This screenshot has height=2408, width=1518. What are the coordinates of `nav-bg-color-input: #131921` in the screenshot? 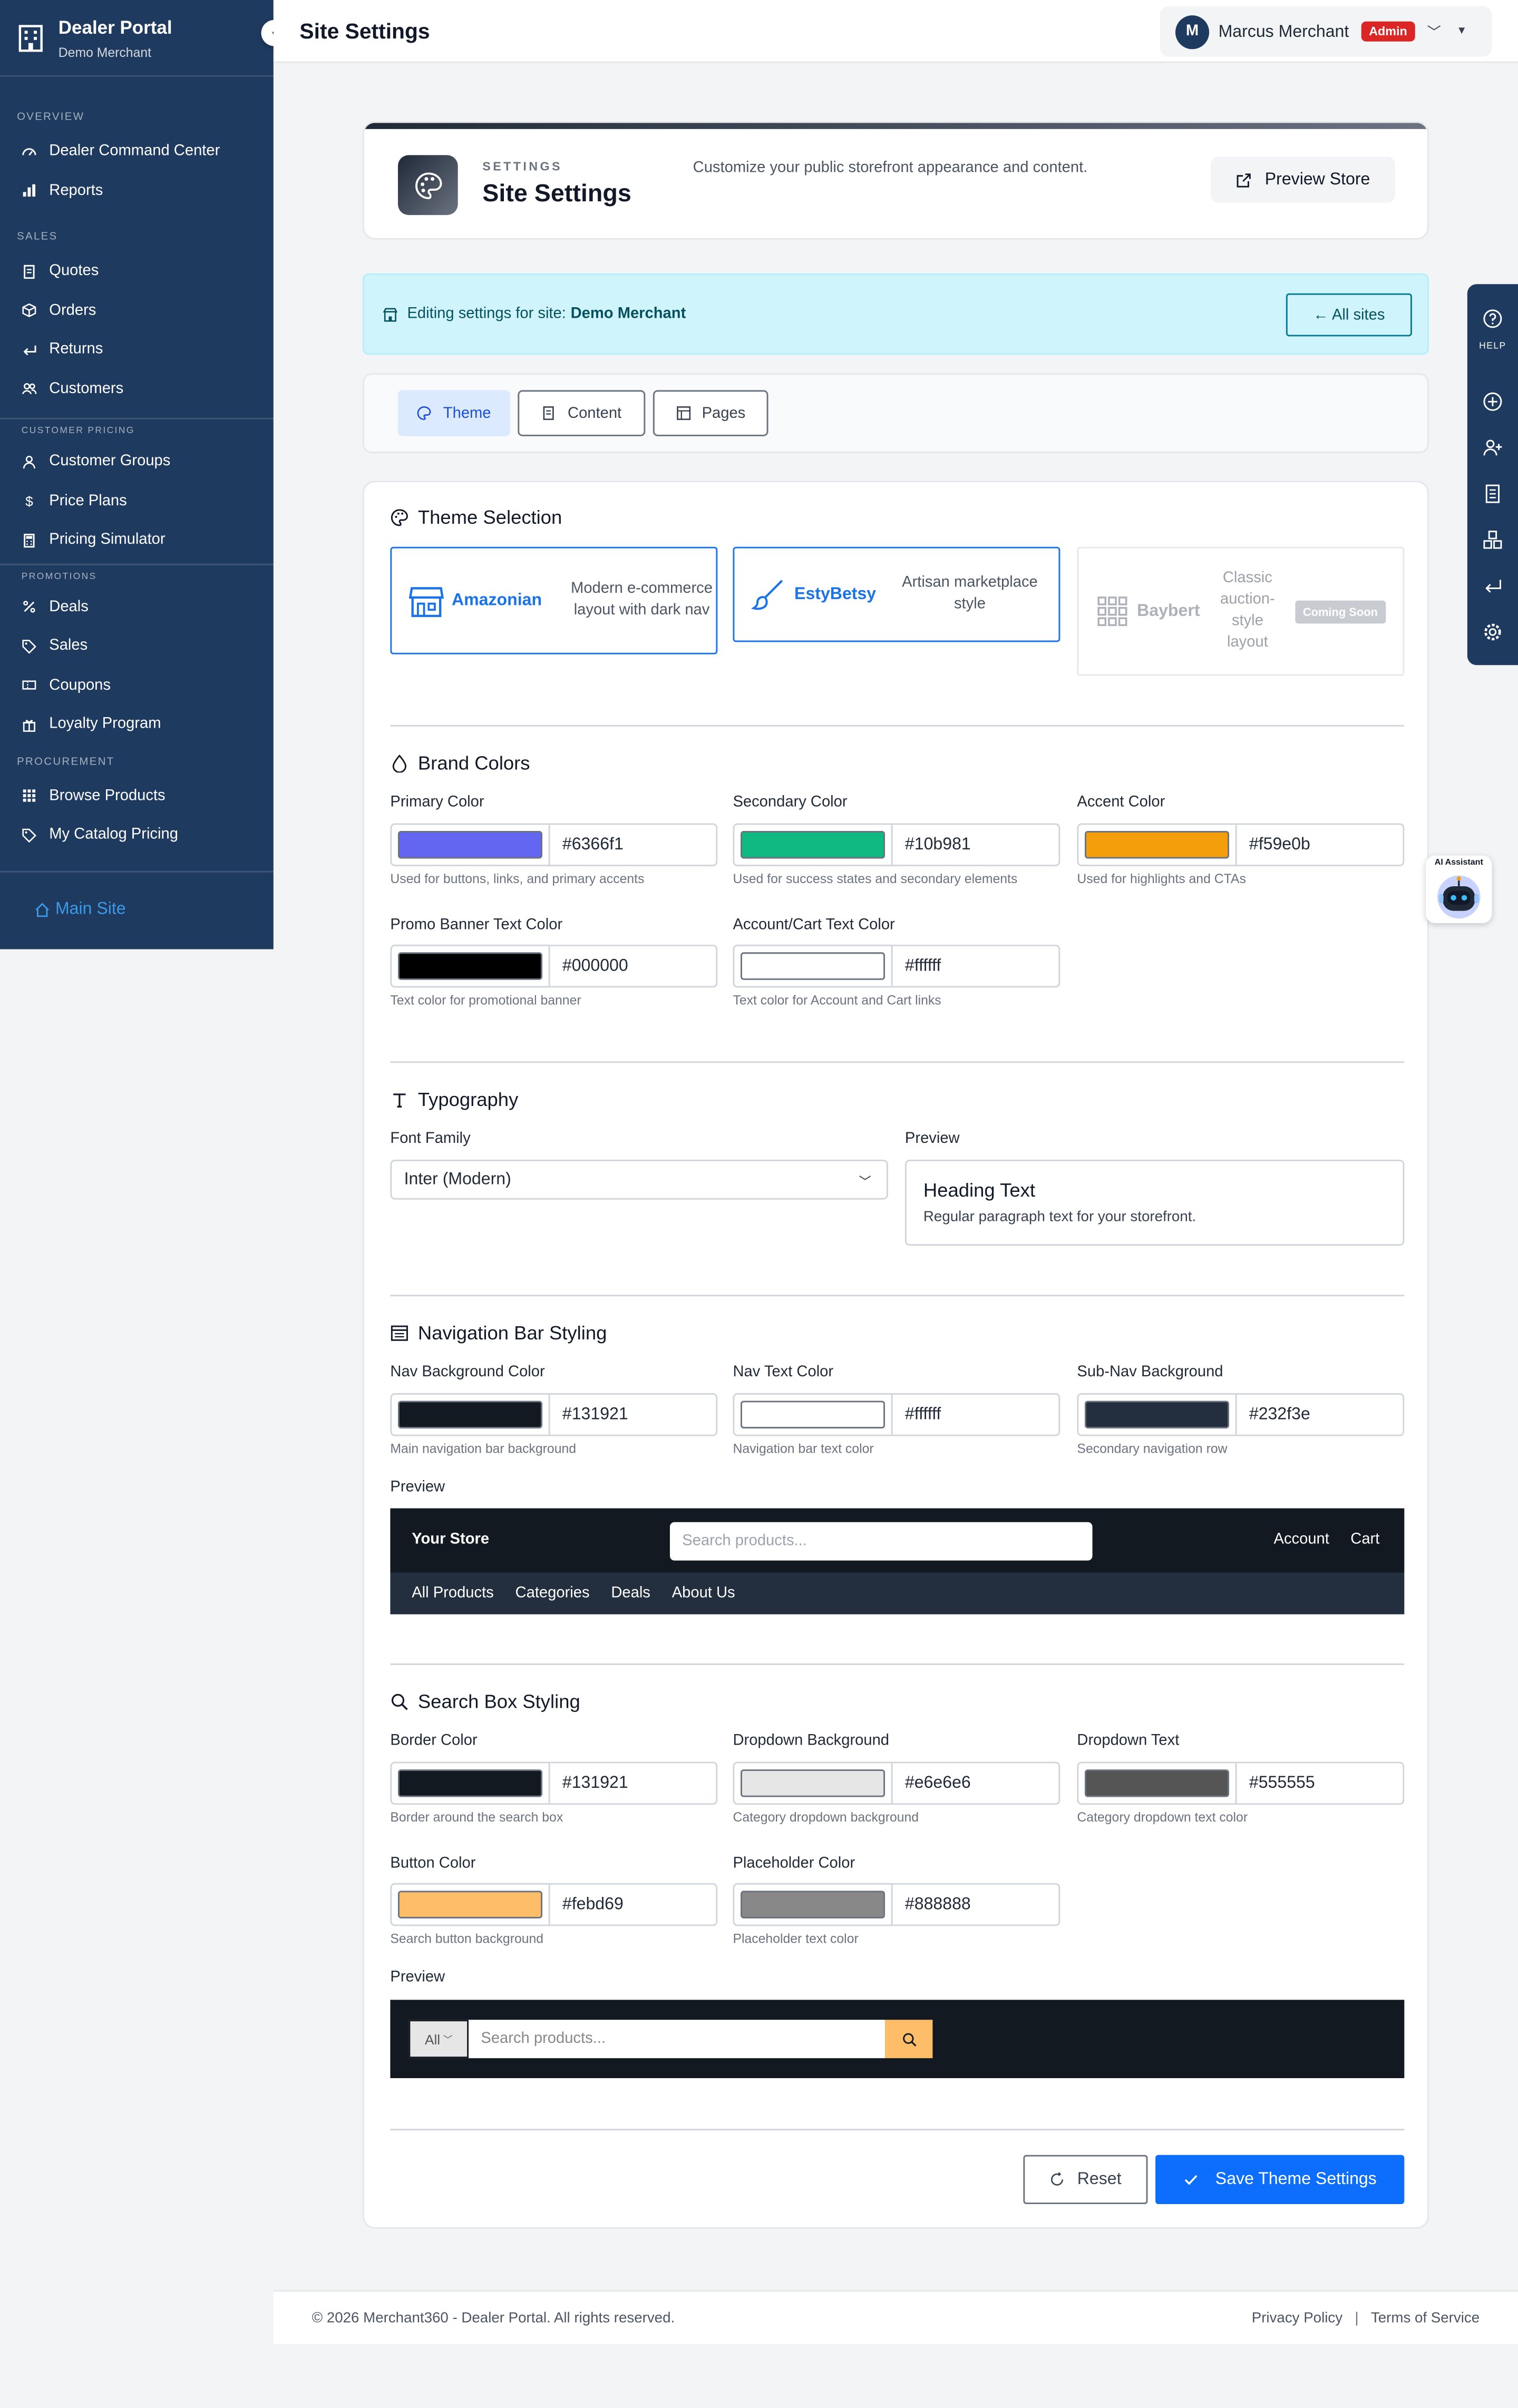 It's located at (634, 1414).